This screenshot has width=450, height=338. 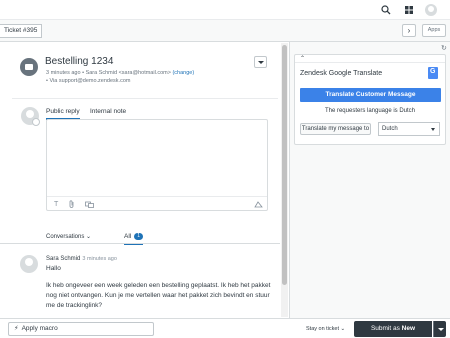 I want to click on scrollbar-thumb, so click(x=284, y=165).